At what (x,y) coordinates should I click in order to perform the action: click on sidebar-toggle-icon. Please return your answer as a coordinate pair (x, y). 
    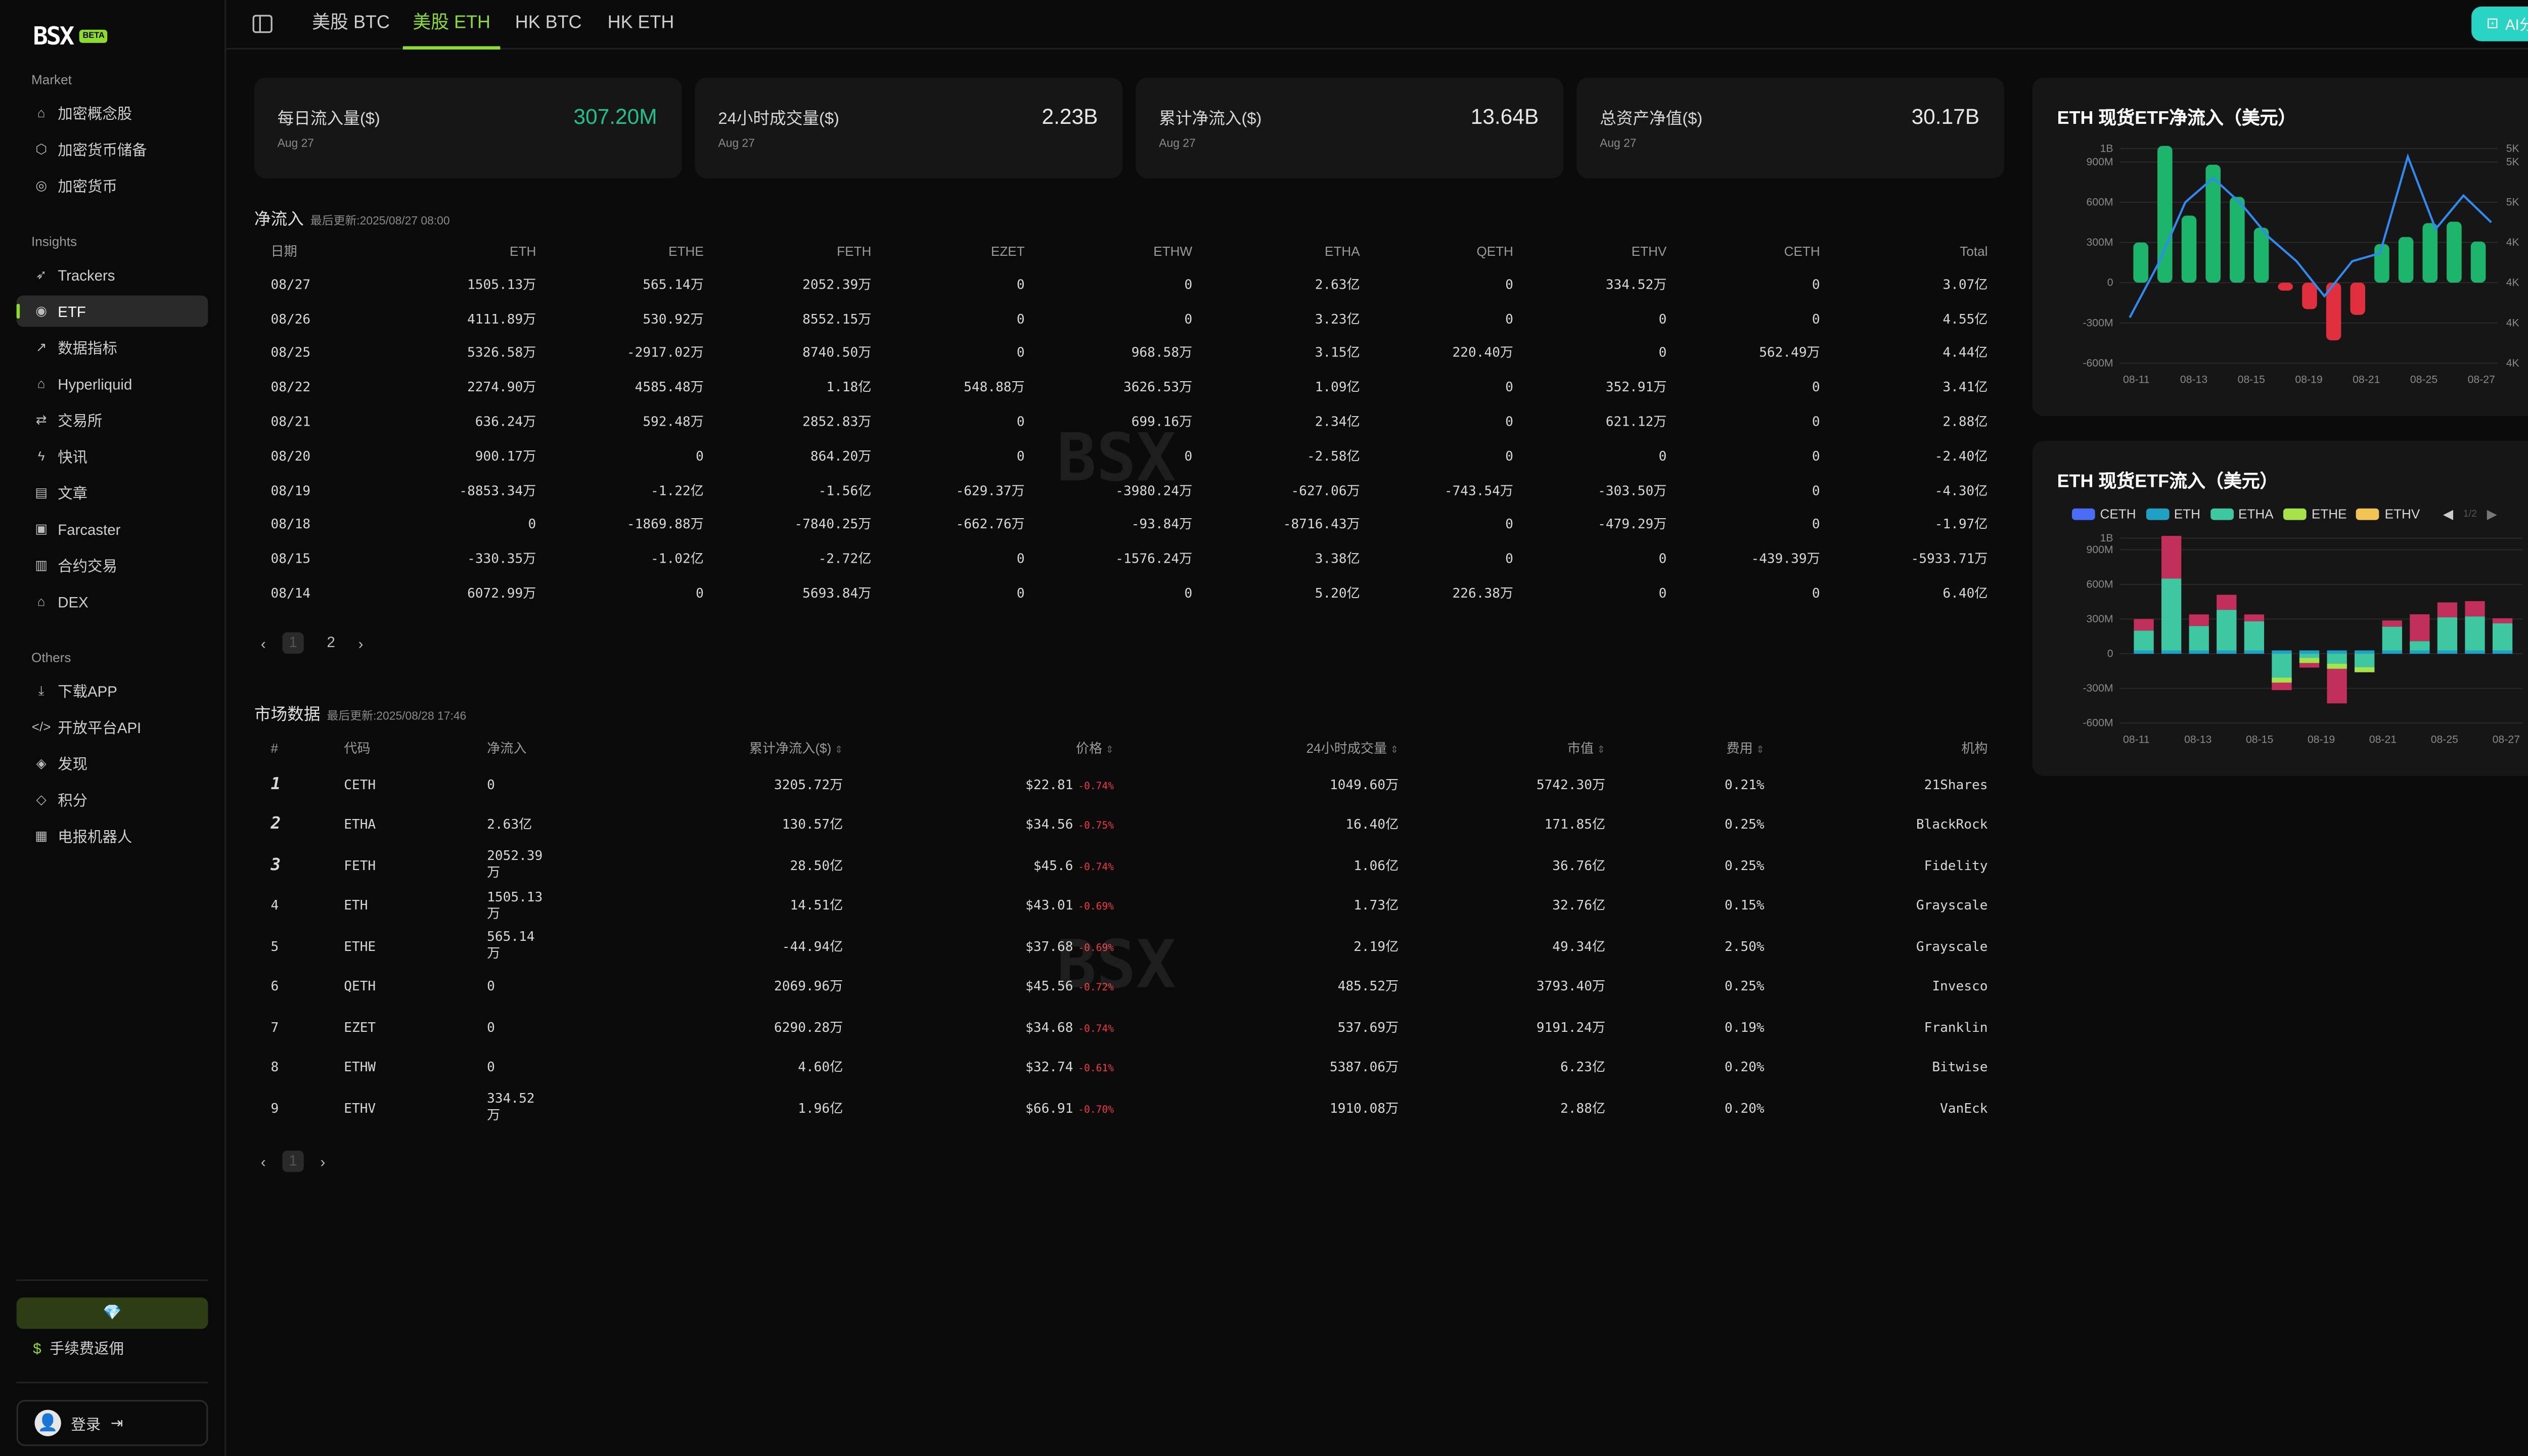
    Looking at the image, I should click on (262, 24).